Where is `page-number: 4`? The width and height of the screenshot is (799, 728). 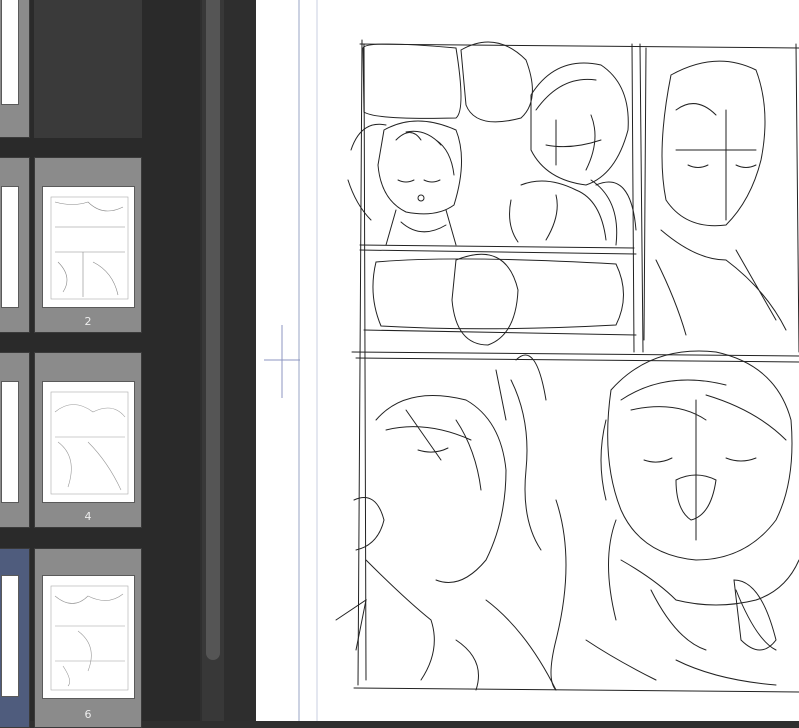
page-number: 4 is located at coordinates (88, 516).